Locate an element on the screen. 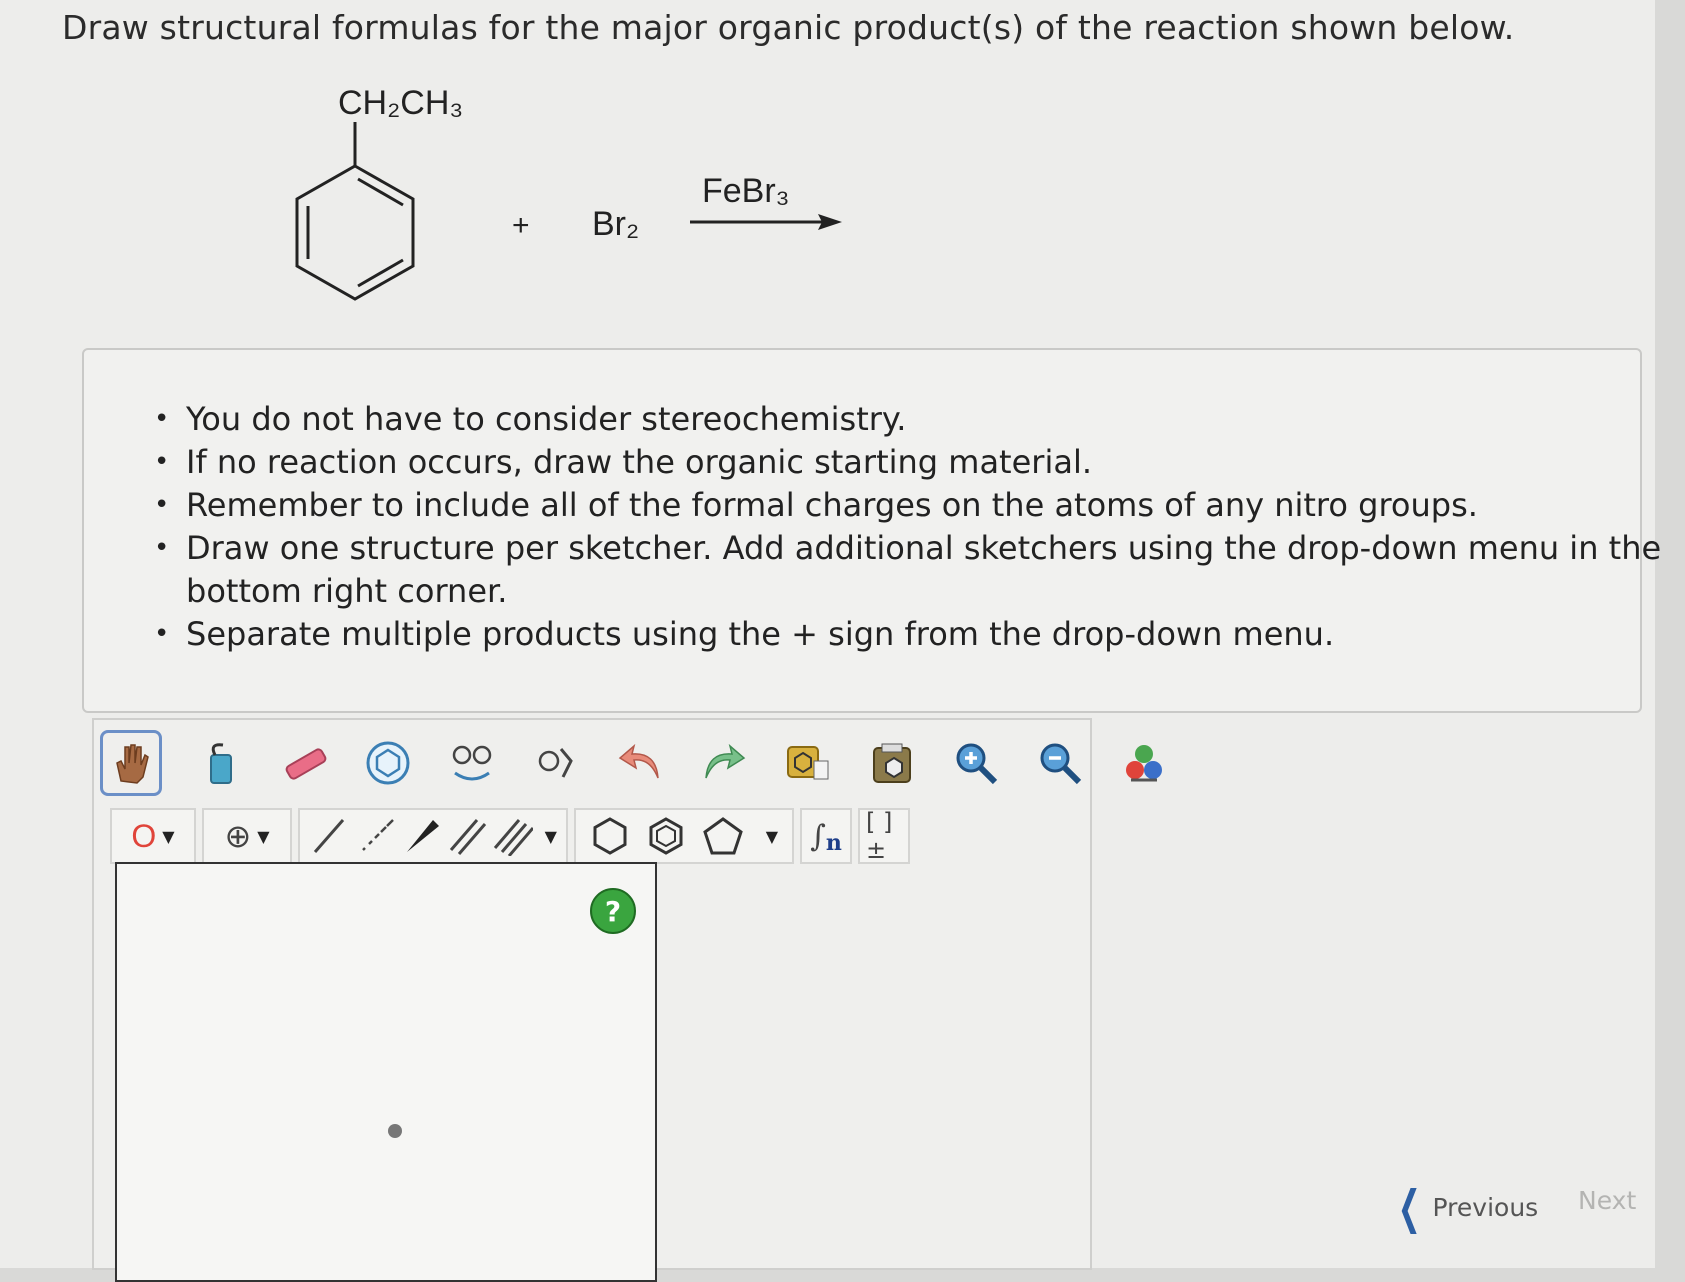 The height and width of the screenshot is (1282, 1685). instruction-text-cont: bottom right corner. is located at coordinates (347, 591).